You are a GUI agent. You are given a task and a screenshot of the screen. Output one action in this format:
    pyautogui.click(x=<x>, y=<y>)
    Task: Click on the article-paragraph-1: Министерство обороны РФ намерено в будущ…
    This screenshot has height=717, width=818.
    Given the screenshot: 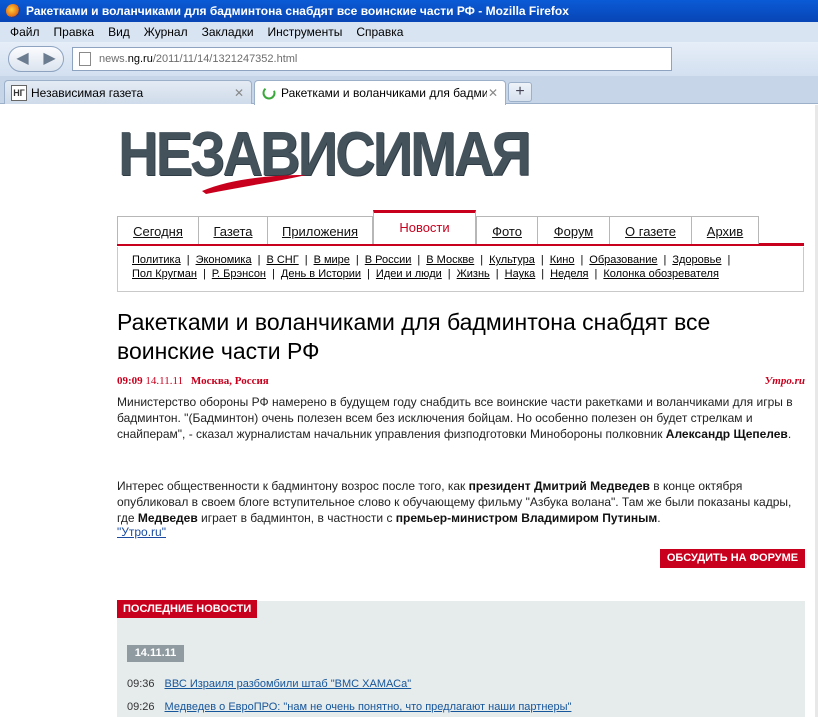 What is the action you would take?
    pyautogui.click(x=455, y=418)
    